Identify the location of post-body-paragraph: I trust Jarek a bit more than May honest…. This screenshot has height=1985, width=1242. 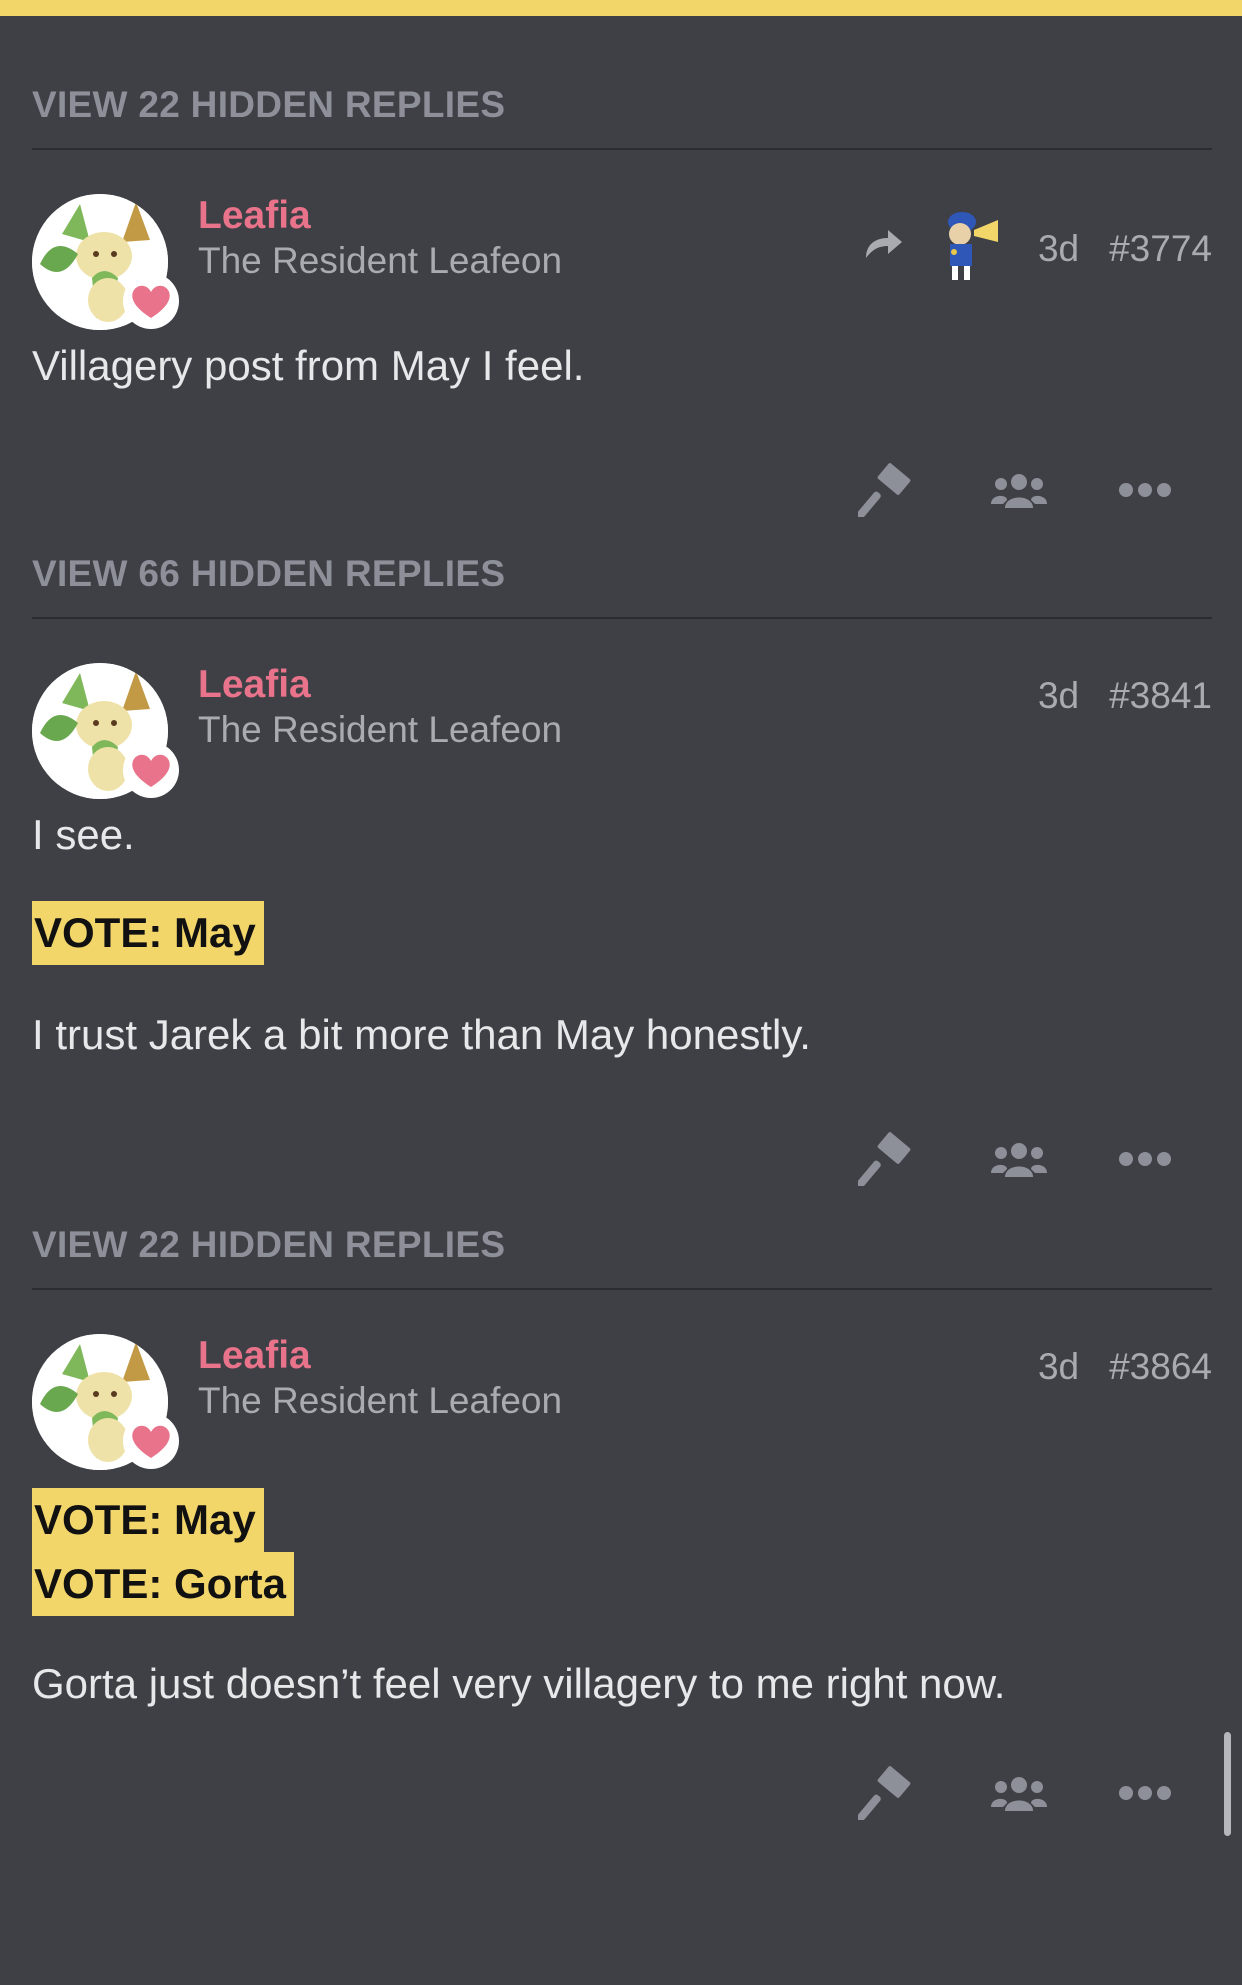
(421, 1034).